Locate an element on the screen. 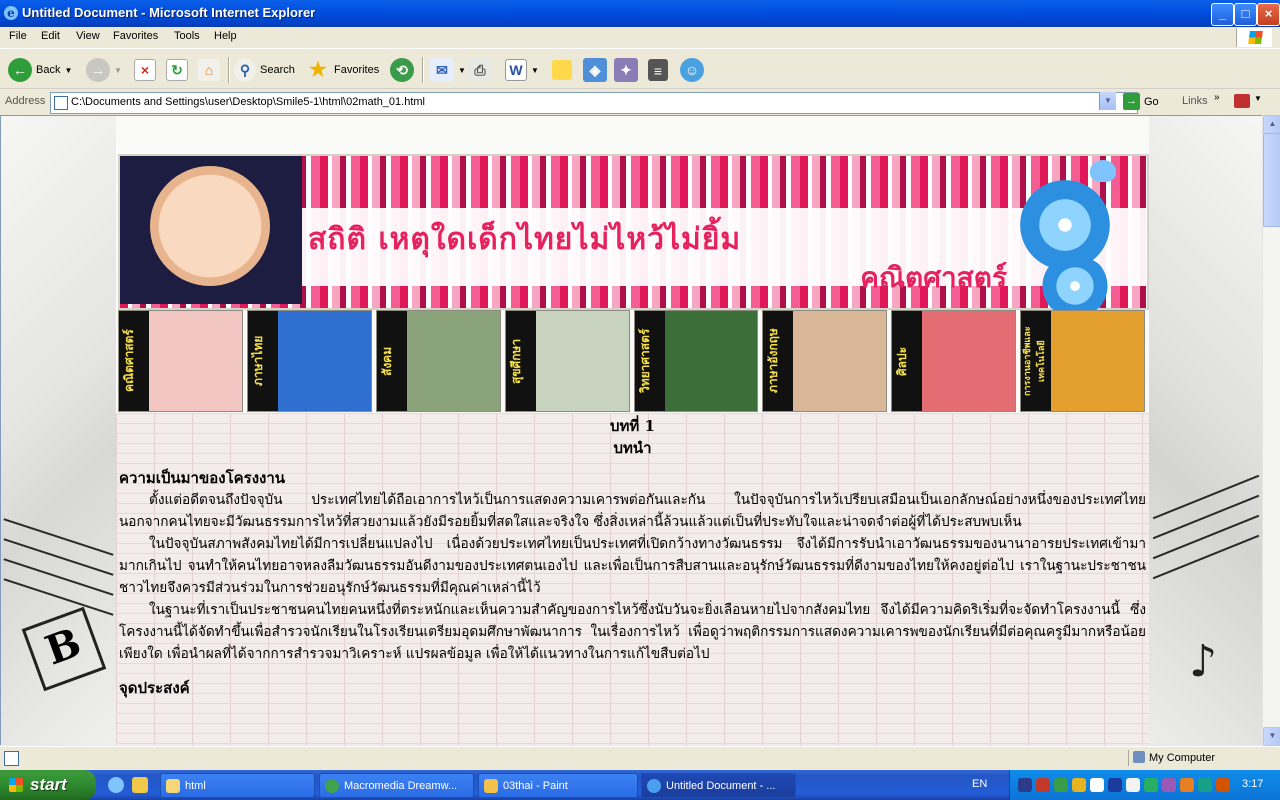  go-arrow-icon: → is located at coordinates (1131, 101).